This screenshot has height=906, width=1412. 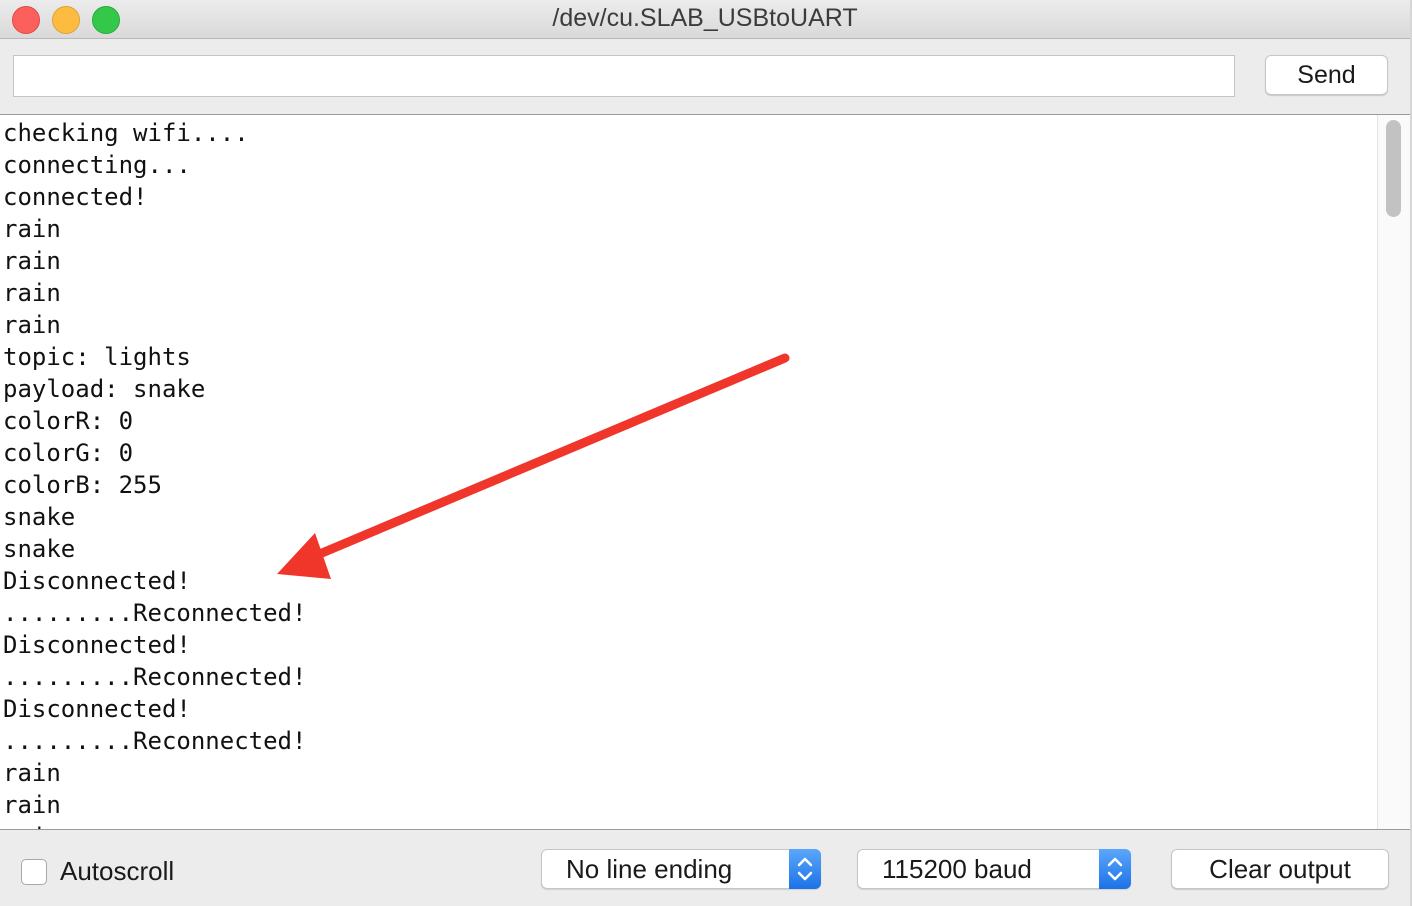 I want to click on output-line: payload: snake, so click(x=104, y=389).